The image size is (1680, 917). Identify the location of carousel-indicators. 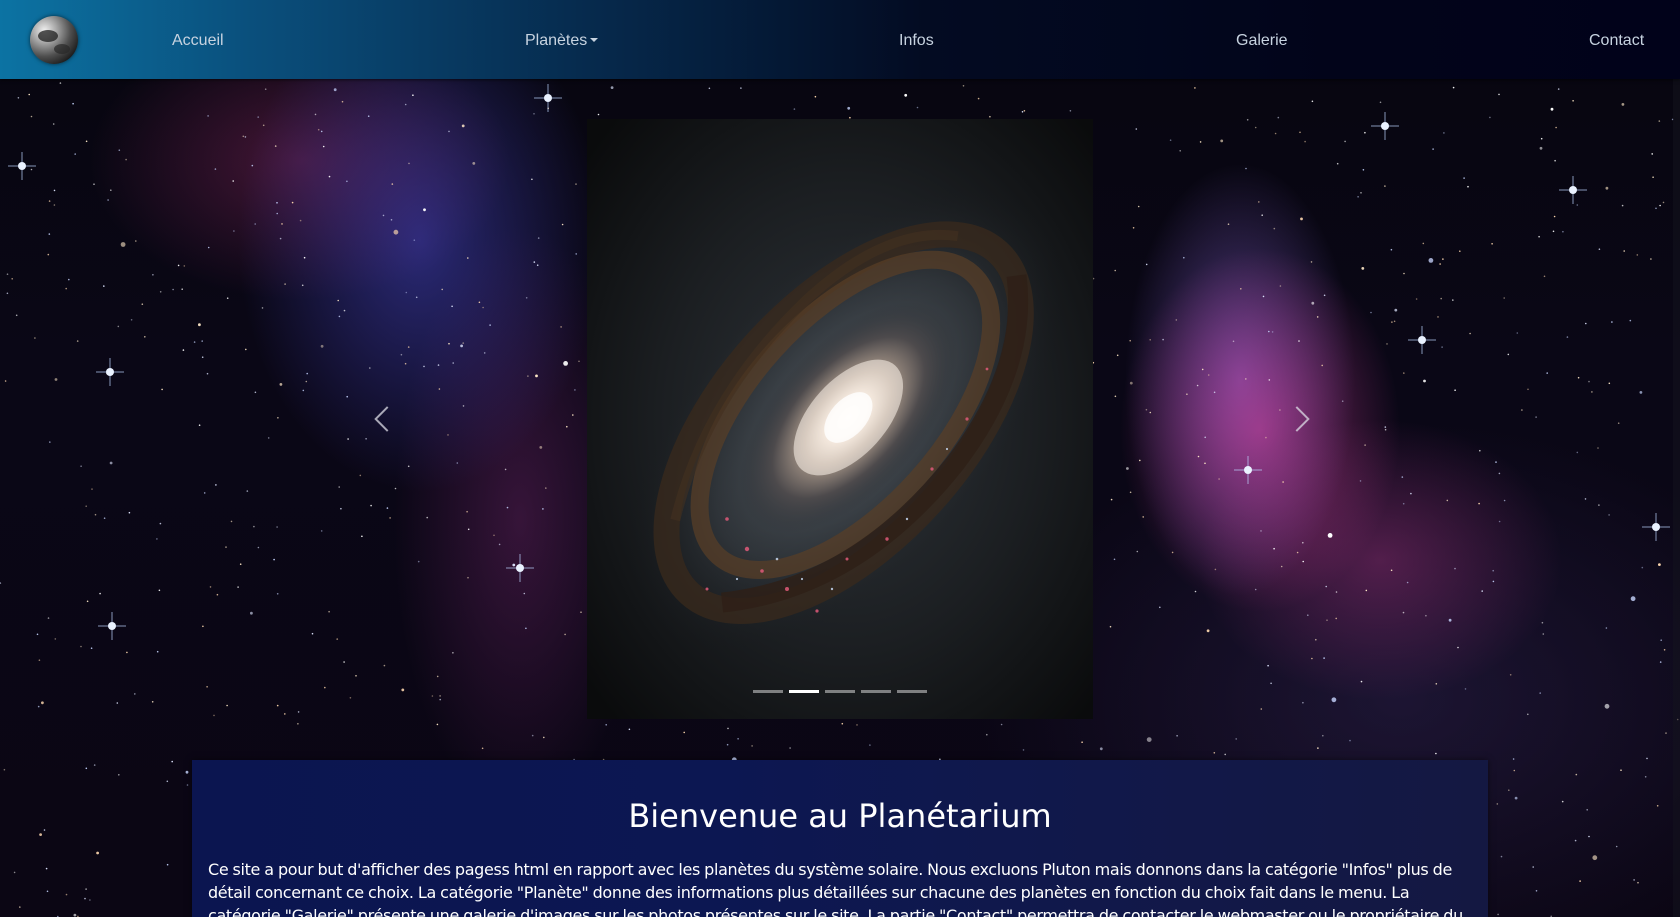
(841, 692).